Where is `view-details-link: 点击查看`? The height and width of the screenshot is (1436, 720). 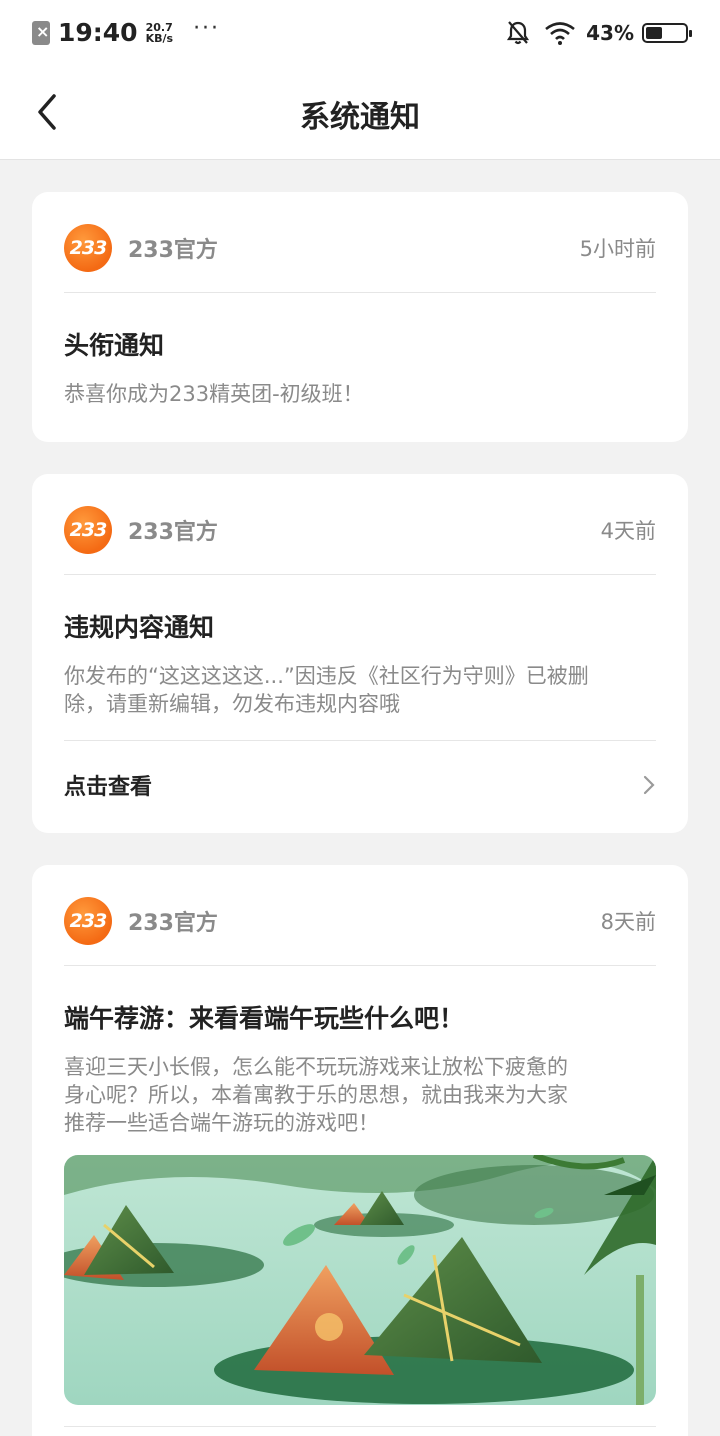
view-details-link: 点击查看 is located at coordinates (360, 785).